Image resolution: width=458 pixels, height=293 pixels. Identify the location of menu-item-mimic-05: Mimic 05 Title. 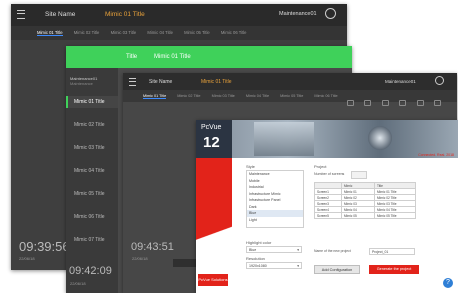
(89, 194).